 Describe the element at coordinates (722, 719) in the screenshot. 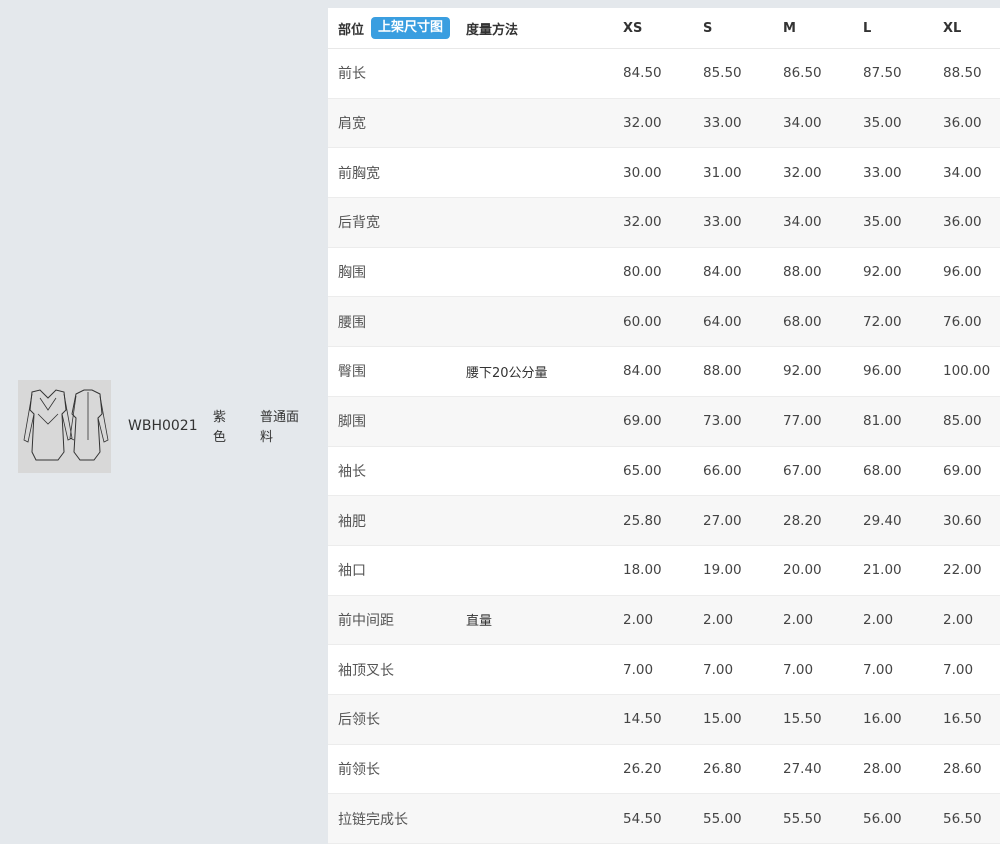

I see `row-size-value: 15.00` at that location.